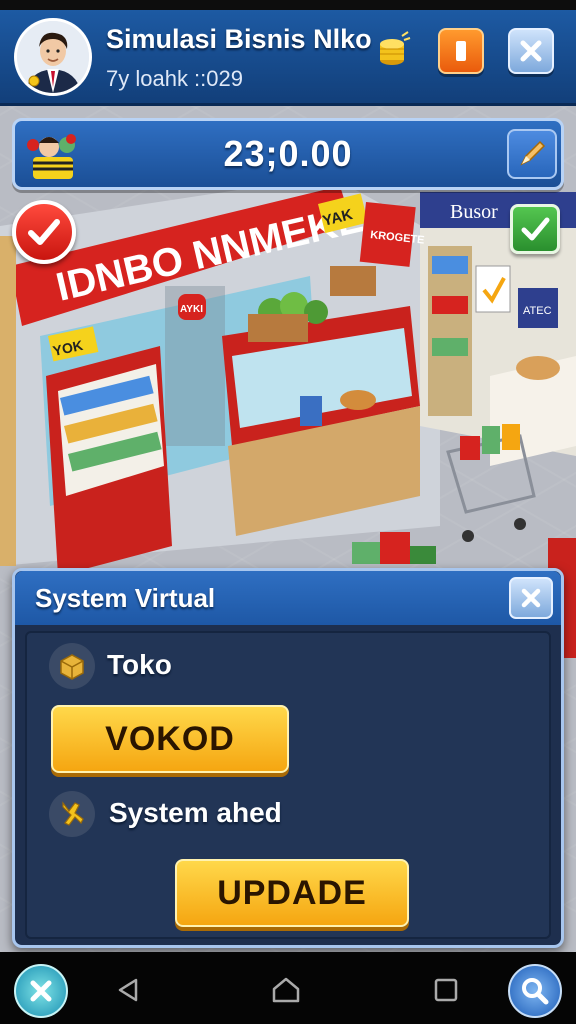  I want to click on vokod-button: VOKOD, so click(170, 739).